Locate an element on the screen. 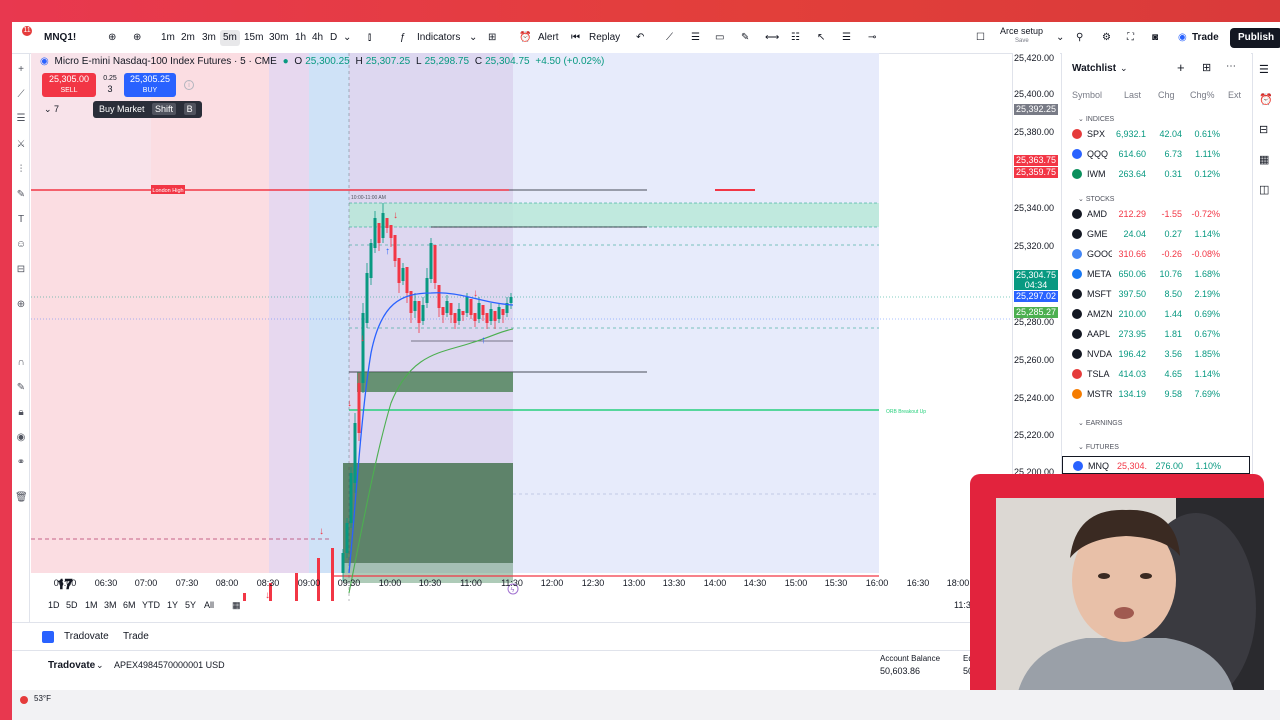 The image size is (1280, 720). col-chg-pct: Chg% is located at coordinates (1202, 95).